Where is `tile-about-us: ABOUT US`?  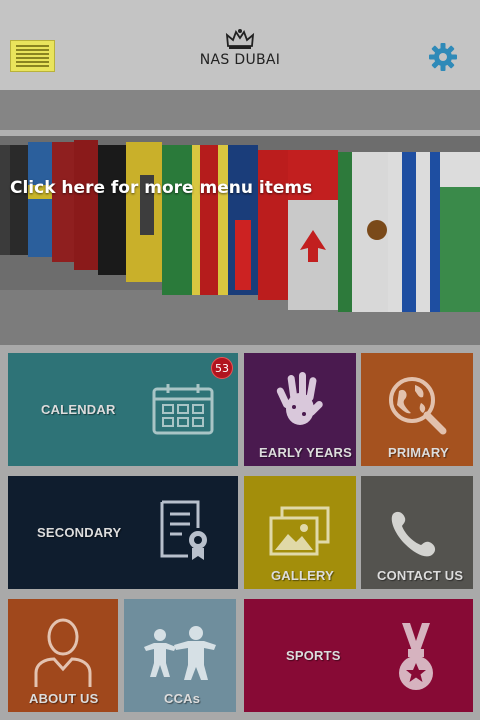
tile-about-us: ABOUT US is located at coordinates (63, 655).